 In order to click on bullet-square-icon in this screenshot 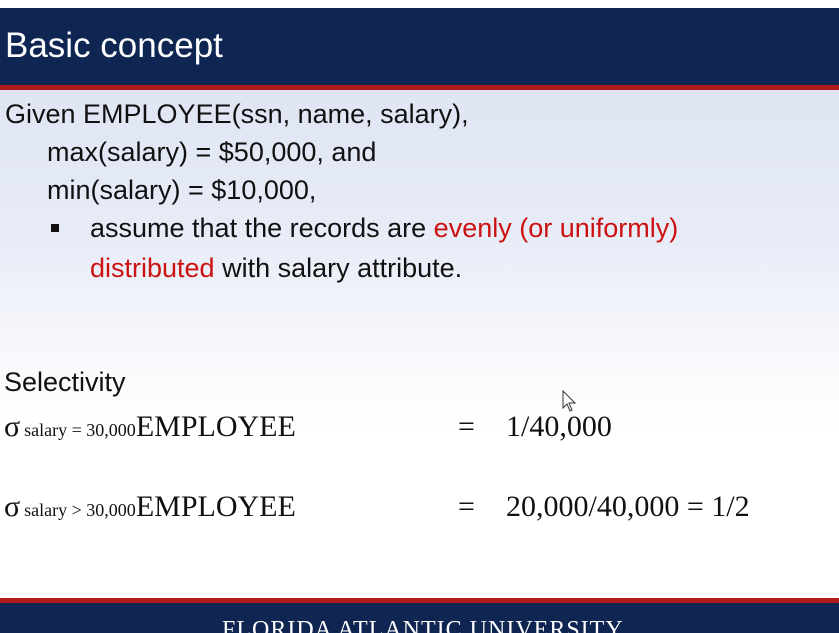, I will do `click(55, 228)`.